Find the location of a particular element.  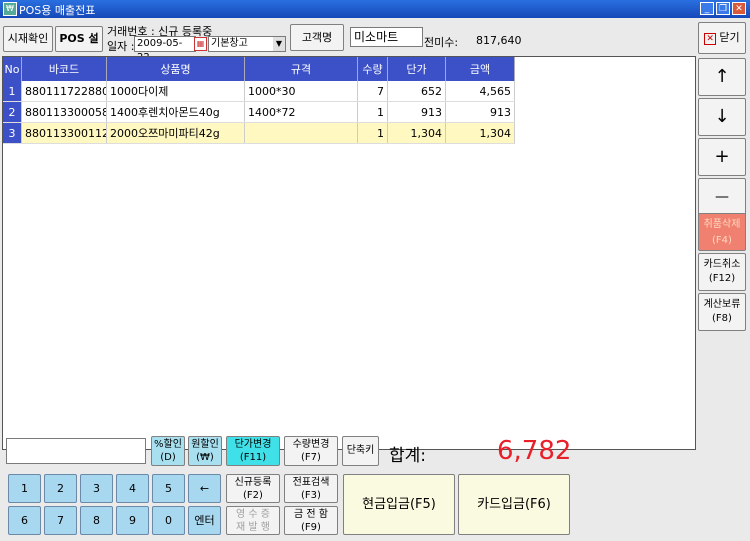

cash-drawer-label: 금 전 함 is located at coordinates (311, 514).